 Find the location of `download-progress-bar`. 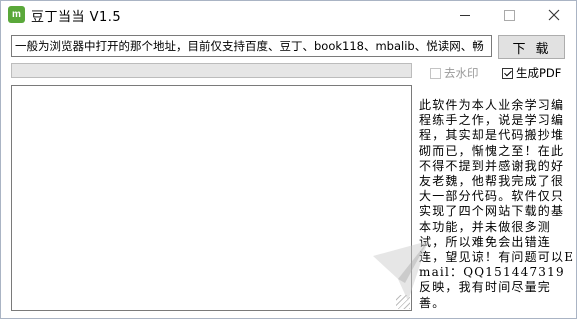

download-progress-bar is located at coordinates (211, 70).